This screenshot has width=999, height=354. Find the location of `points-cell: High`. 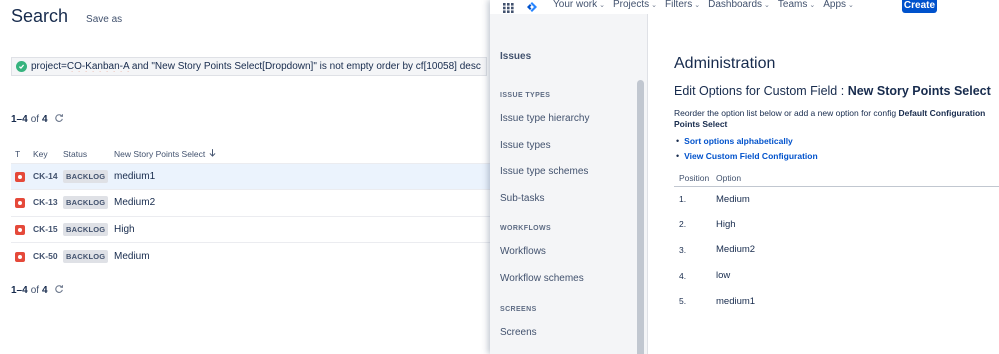

points-cell: High is located at coordinates (302, 229).